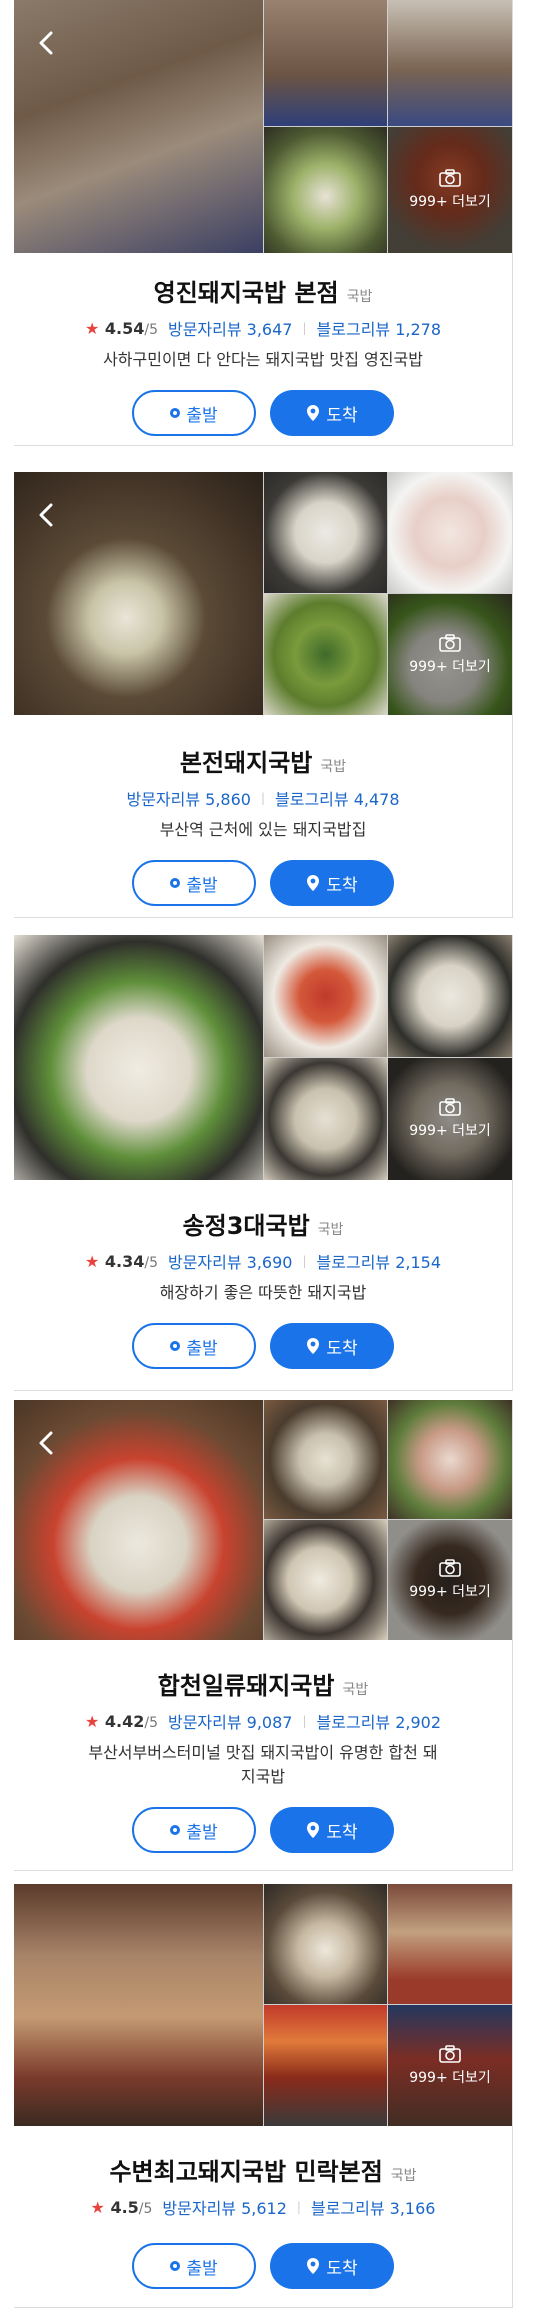 This screenshot has height=2308, width=539. I want to click on place-name: 송정3대국밥, so click(246, 1223).